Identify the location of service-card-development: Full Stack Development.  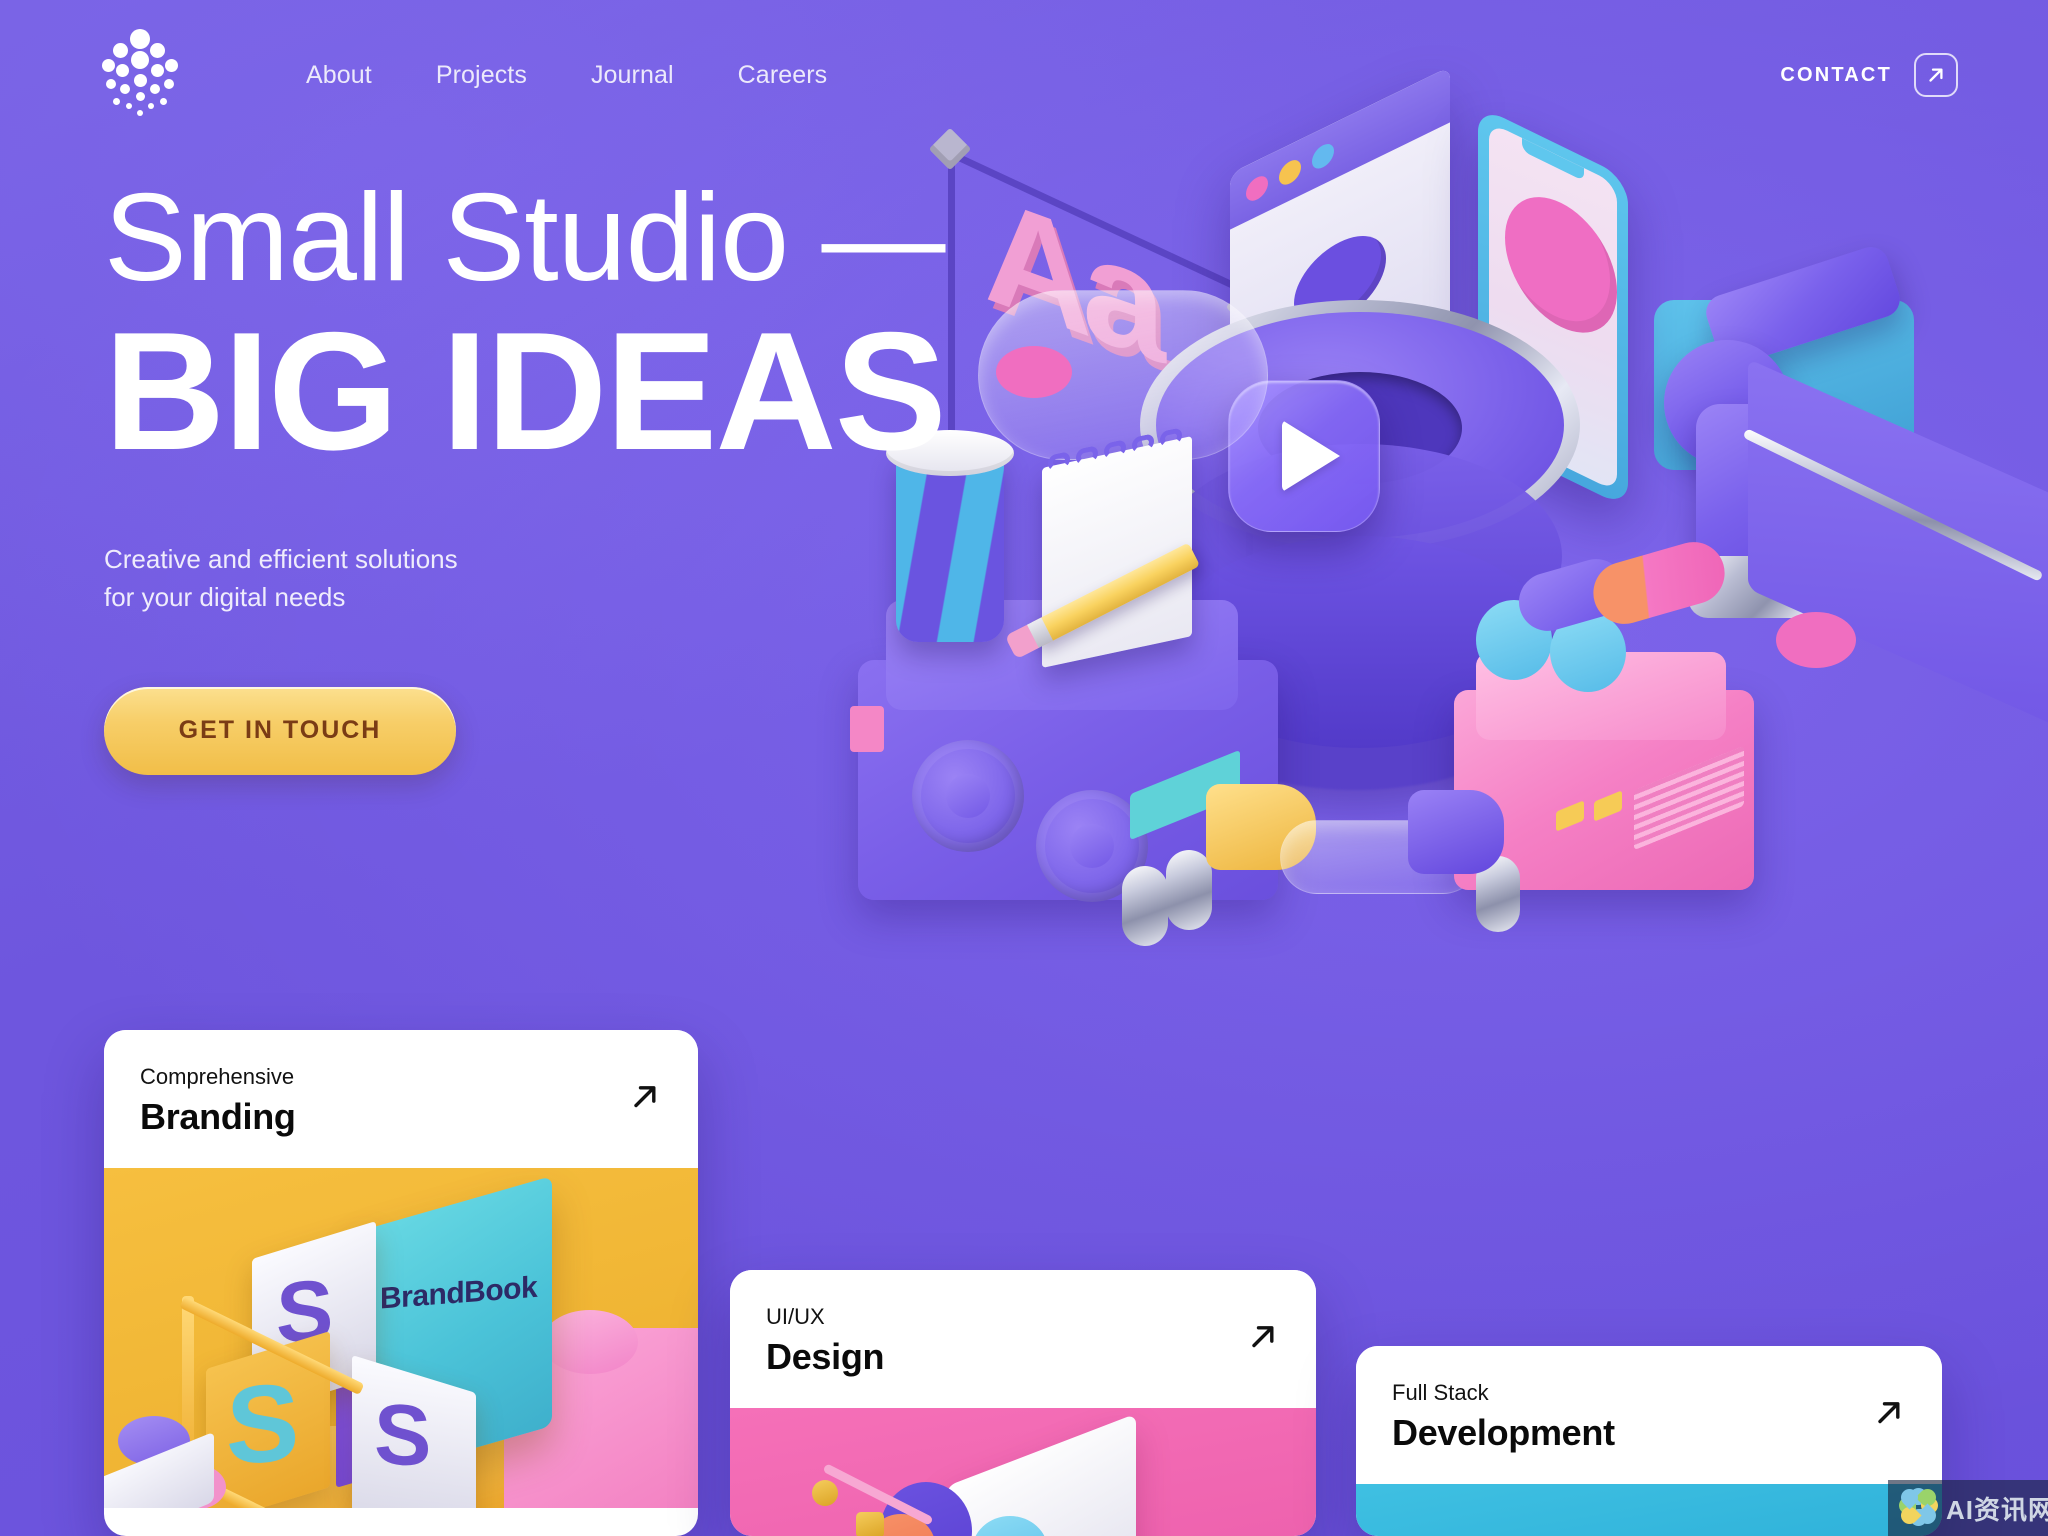
(1649, 1441).